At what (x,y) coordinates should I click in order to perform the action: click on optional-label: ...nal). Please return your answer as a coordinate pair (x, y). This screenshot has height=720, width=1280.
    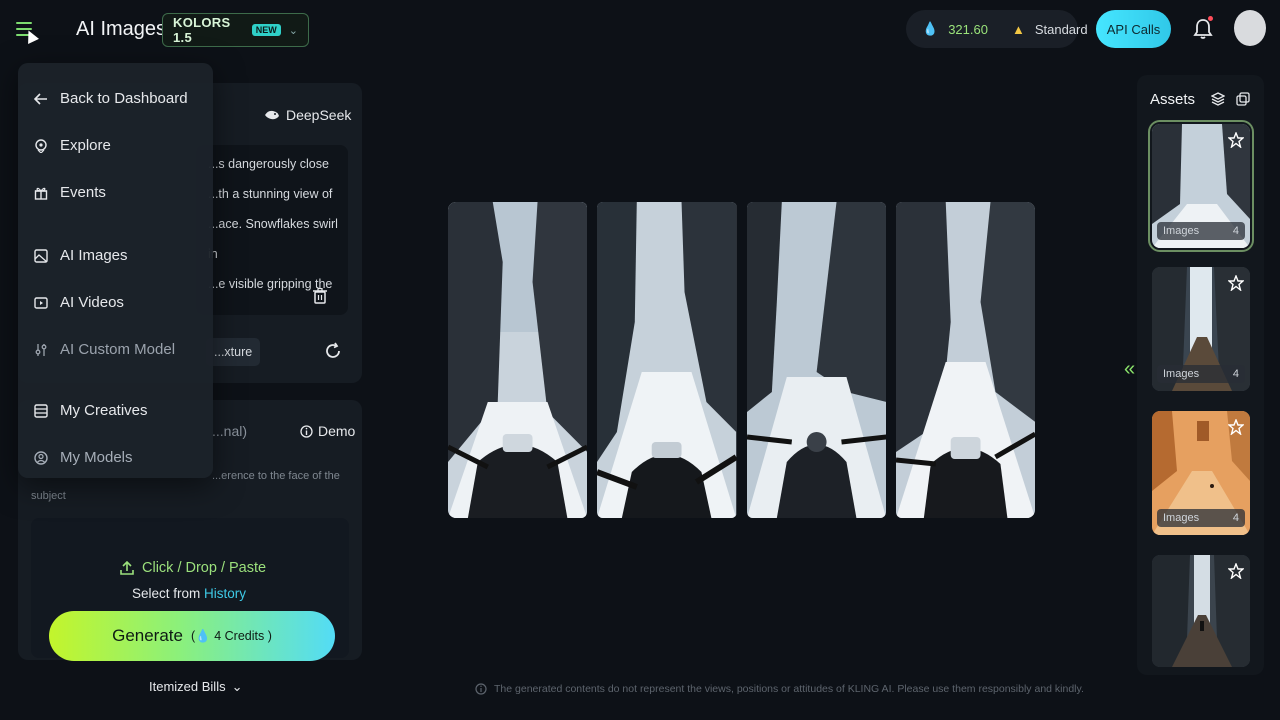
    Looking at the image, I should click on (230, 431).